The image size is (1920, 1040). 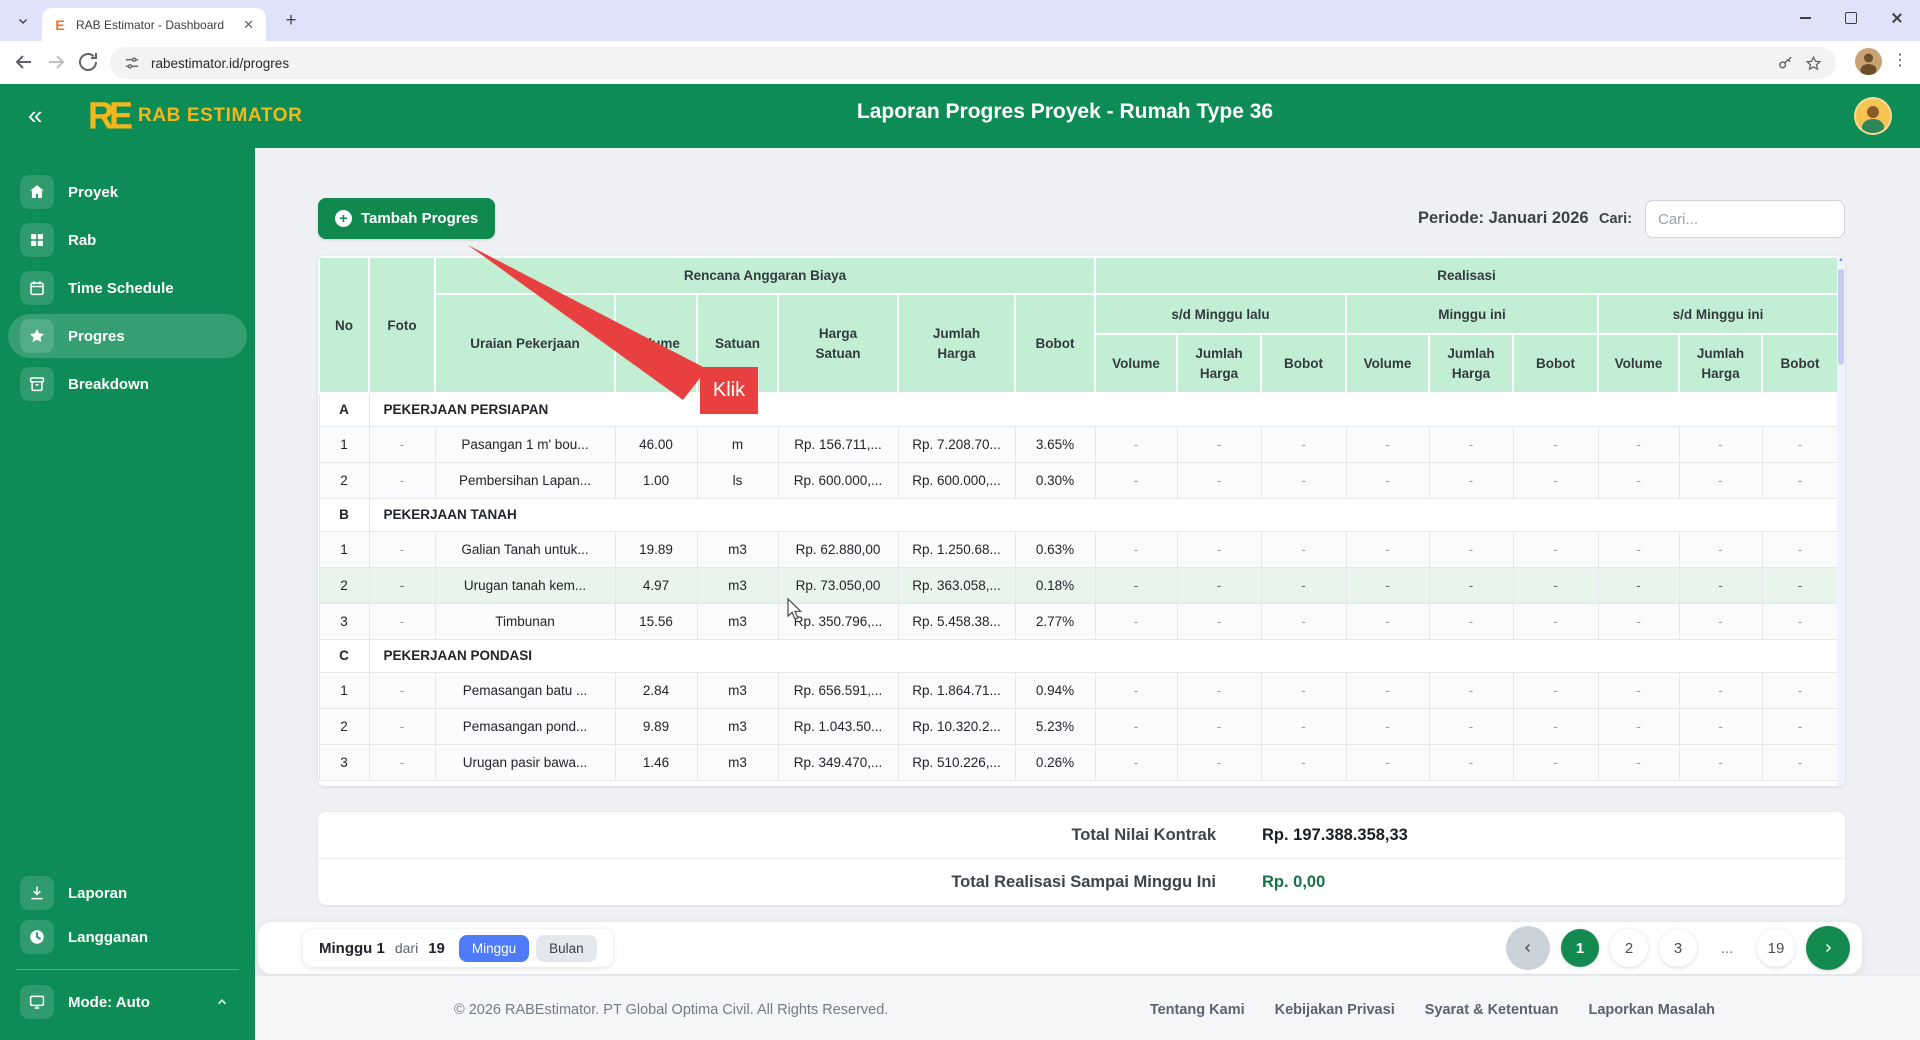 I want to click on plus-icon: +, so click(x=343, y=218).